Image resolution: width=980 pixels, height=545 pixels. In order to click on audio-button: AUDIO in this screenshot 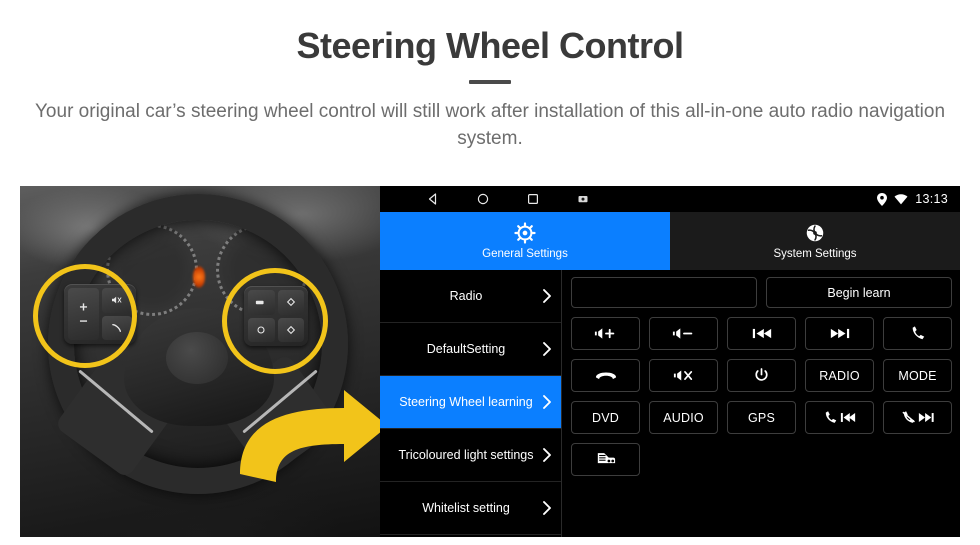, I will do `click(683, 417)`.